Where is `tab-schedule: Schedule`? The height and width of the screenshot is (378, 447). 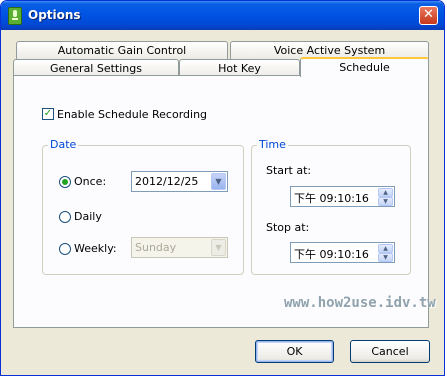
tab-schedule: Schedule is located at coordinates (364, 67).